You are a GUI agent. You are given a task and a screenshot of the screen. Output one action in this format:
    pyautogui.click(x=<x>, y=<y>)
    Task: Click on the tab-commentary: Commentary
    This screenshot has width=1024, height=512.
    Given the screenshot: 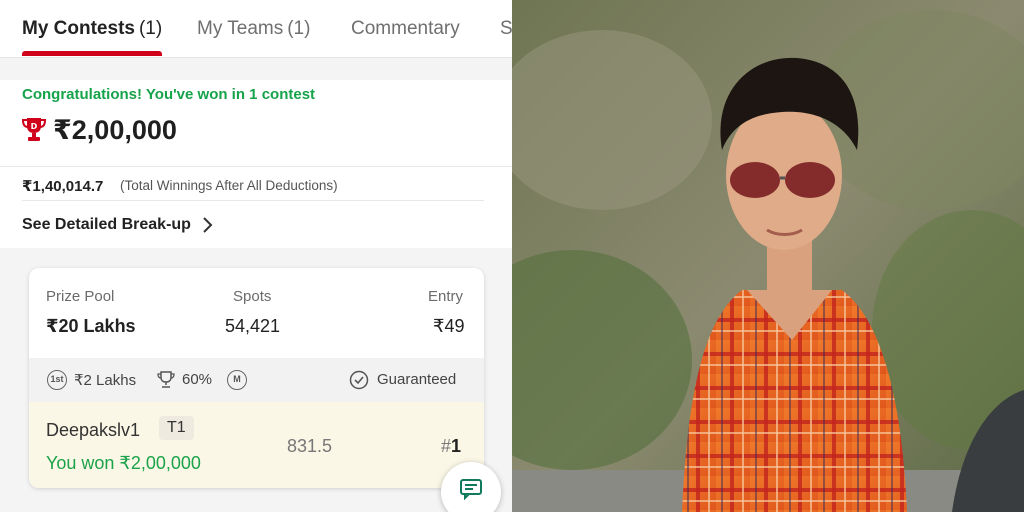 What is the action you would take?
    pyautogui.click(x=405, y=29)
    